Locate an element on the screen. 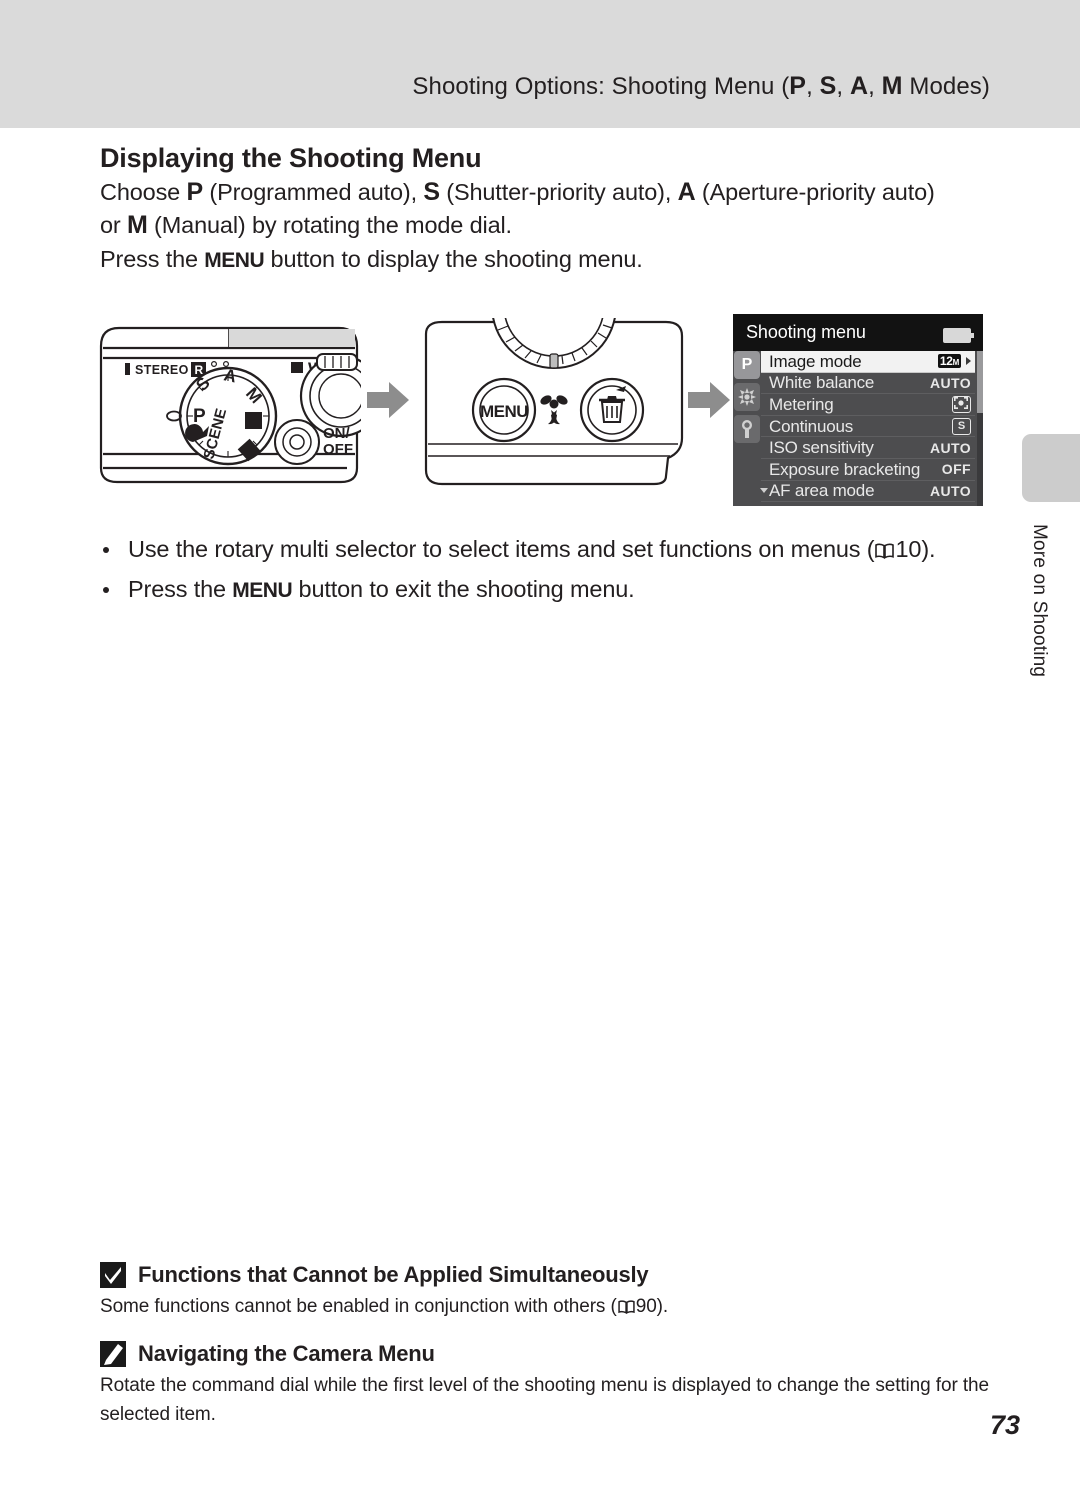 The height and width of the screenshot is (1486, 1080). movie-icon is located at coordinates (747, 397).